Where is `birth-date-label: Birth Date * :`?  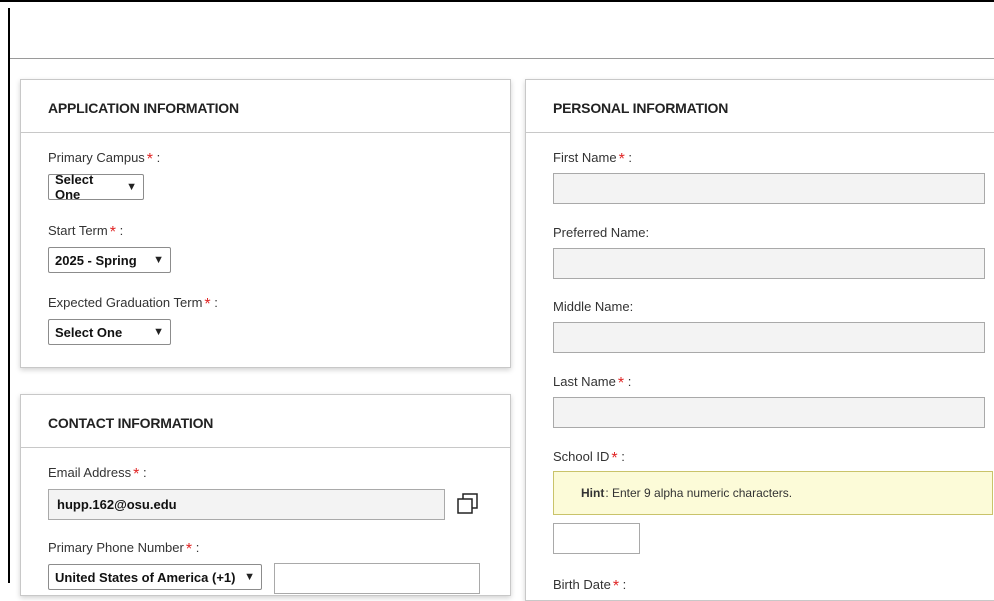
birth-date-label: Birth Date * : is located at coordinates (590, 586).